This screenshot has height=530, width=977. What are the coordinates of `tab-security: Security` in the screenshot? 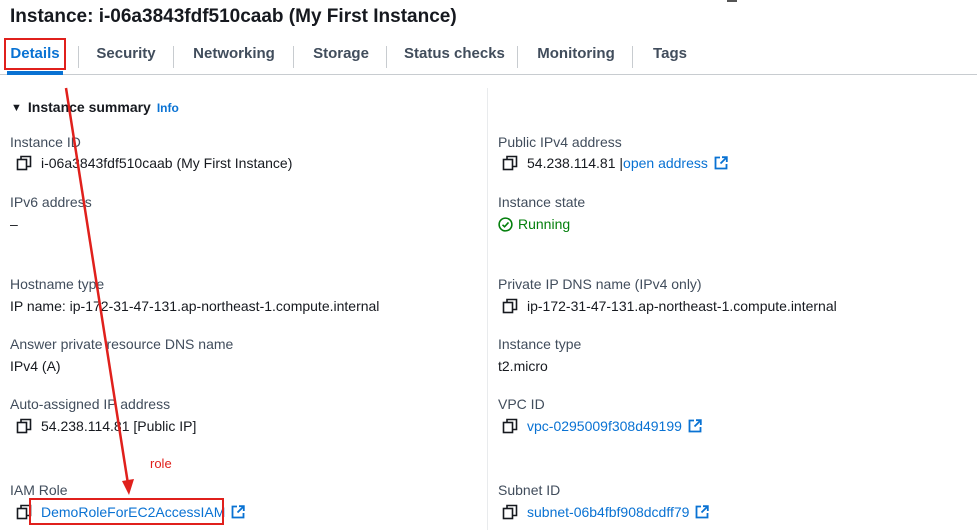 It's located at (126, 55).